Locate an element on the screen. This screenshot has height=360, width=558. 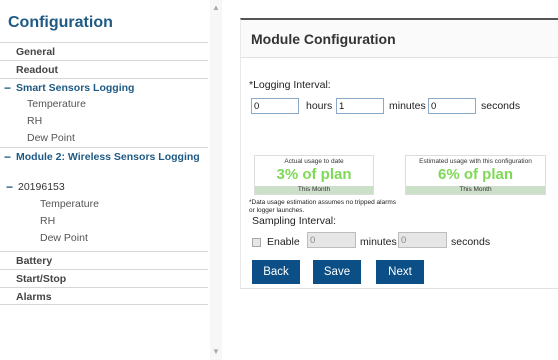
save-button: Save is located at coordinates (337, 272).